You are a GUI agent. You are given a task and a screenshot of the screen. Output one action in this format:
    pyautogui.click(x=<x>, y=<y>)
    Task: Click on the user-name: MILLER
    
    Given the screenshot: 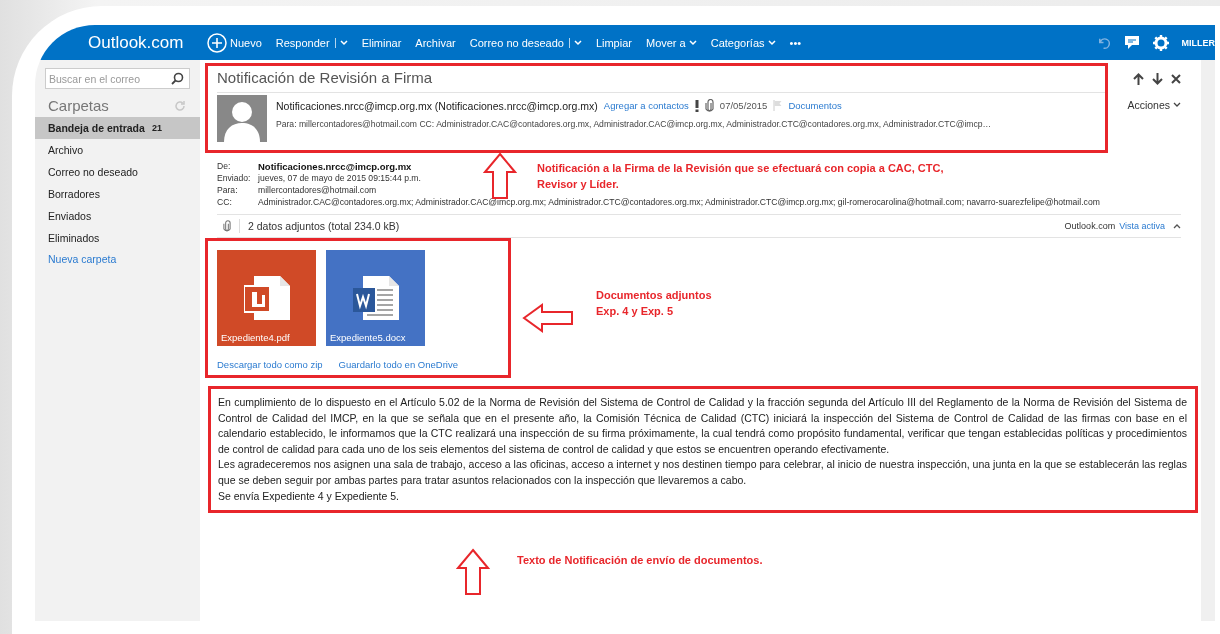 What is the action you would take?
    pyautogui.click(x=1198, y=42)
    